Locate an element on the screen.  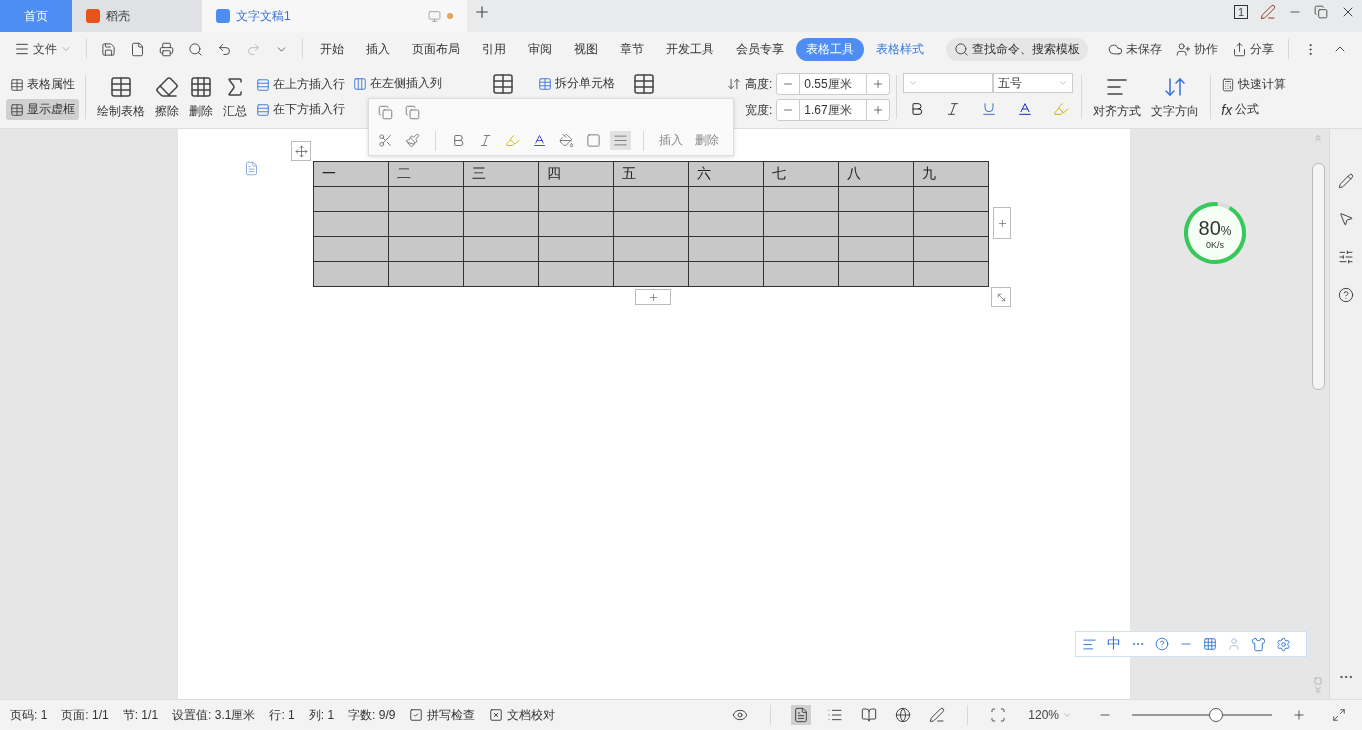
ribbon-tab: 表格样式 is located at coordinates (900, 49).